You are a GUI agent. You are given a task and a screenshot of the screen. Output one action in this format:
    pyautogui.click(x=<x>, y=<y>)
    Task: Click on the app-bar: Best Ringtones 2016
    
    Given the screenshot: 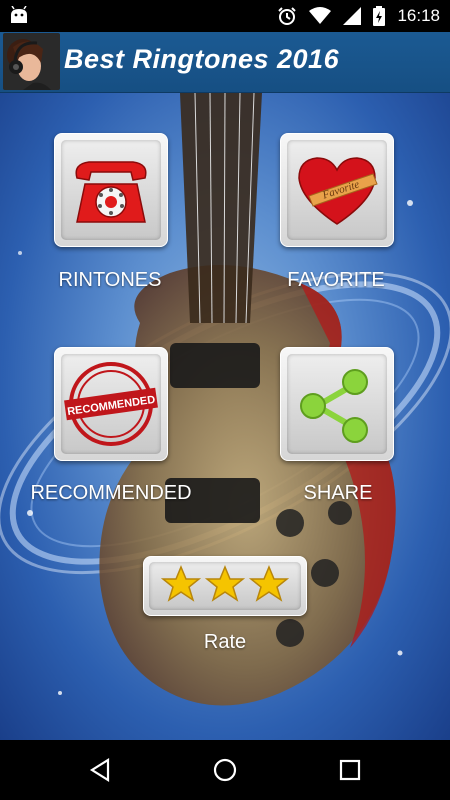 What is the action you would take?
    pyautogui.click(x=225, y=62)
    